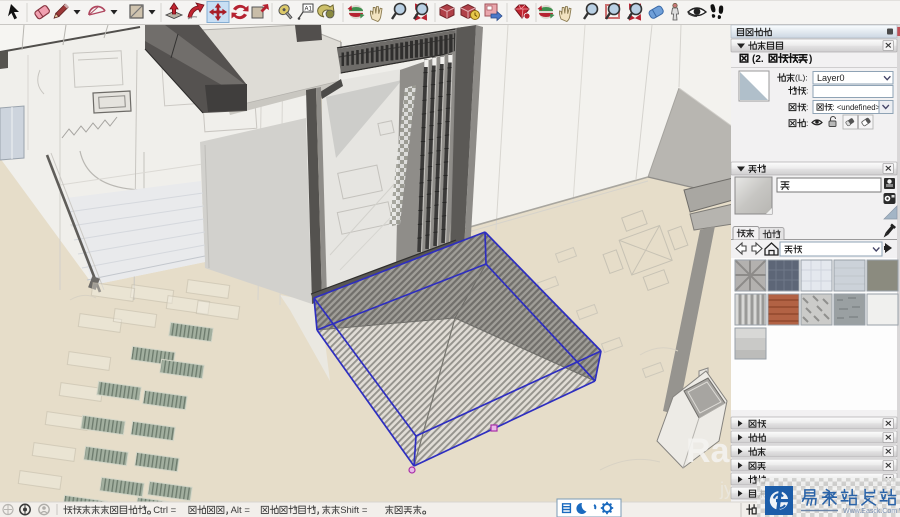 This screenshot has width=900, height=517. Describe the element at coordinates (831, 78) in the screenshot. I see `svg-text: Layer0` at that location.